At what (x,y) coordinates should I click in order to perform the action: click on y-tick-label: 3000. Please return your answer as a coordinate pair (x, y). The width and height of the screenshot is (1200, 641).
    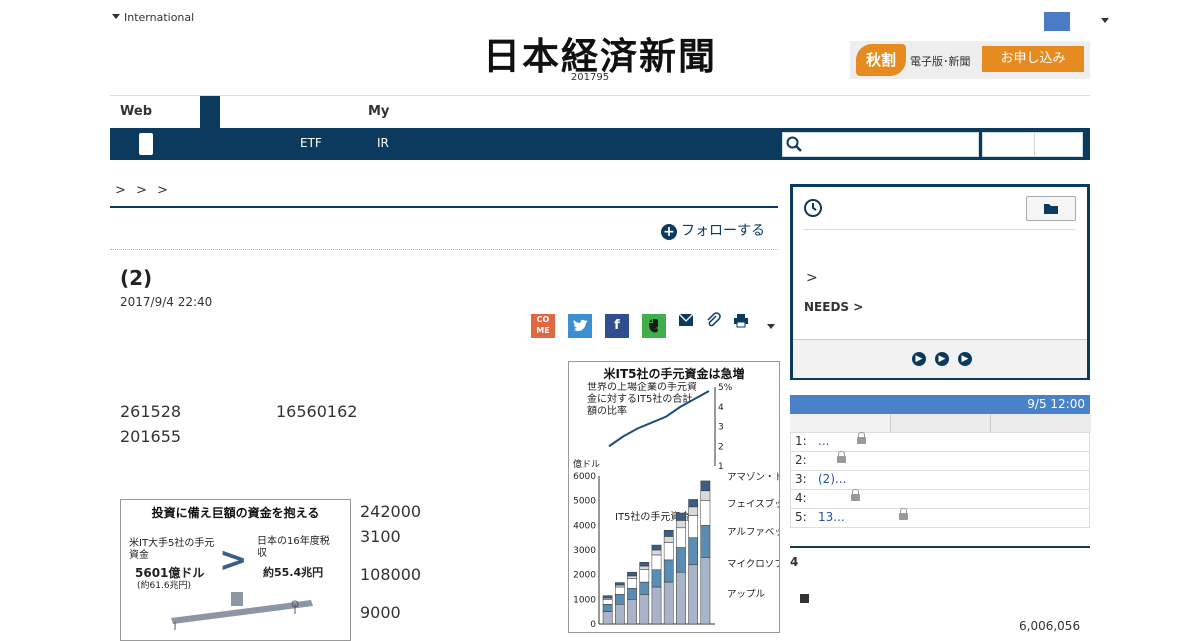
    Looking at the image, I should click on (584, 551).